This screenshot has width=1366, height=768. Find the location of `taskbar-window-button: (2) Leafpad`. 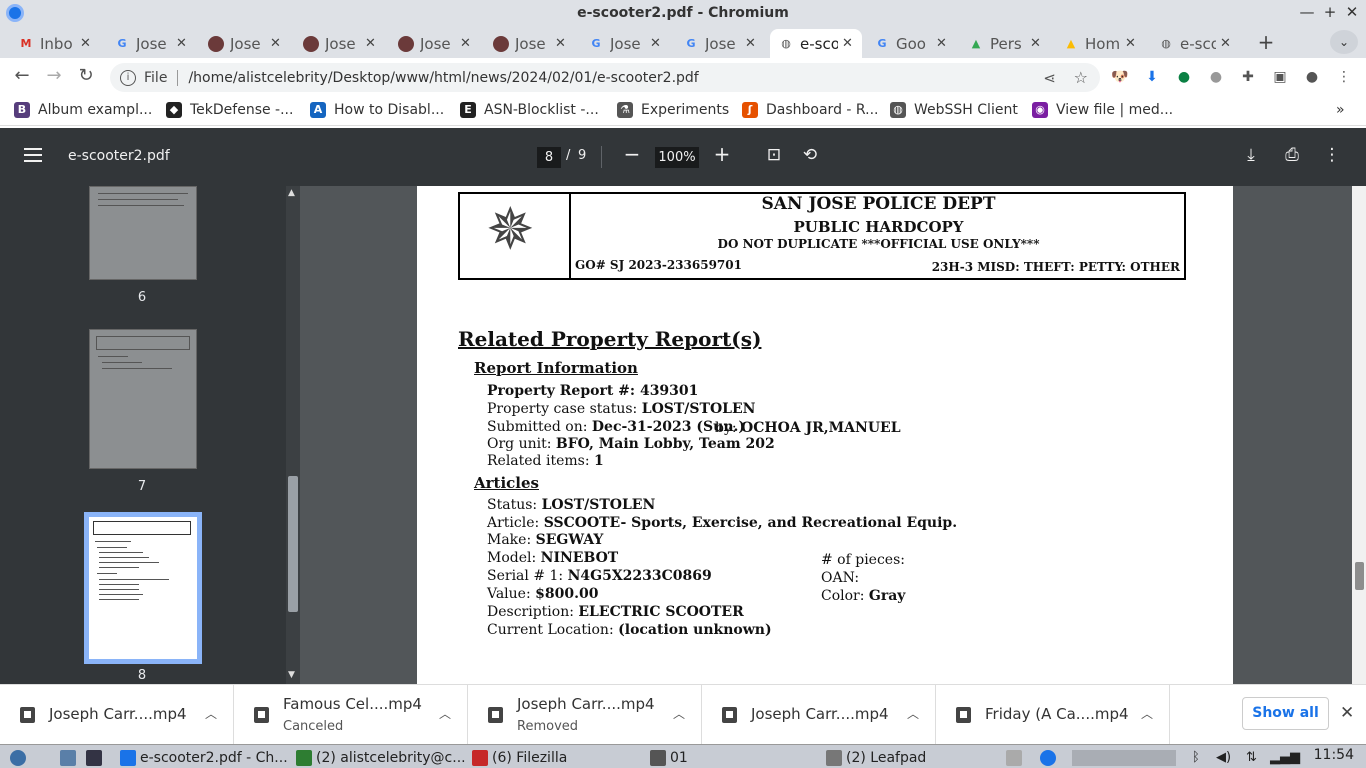

taskbar-window-button: (2) Leafpad is located at coordinates (876, 757).